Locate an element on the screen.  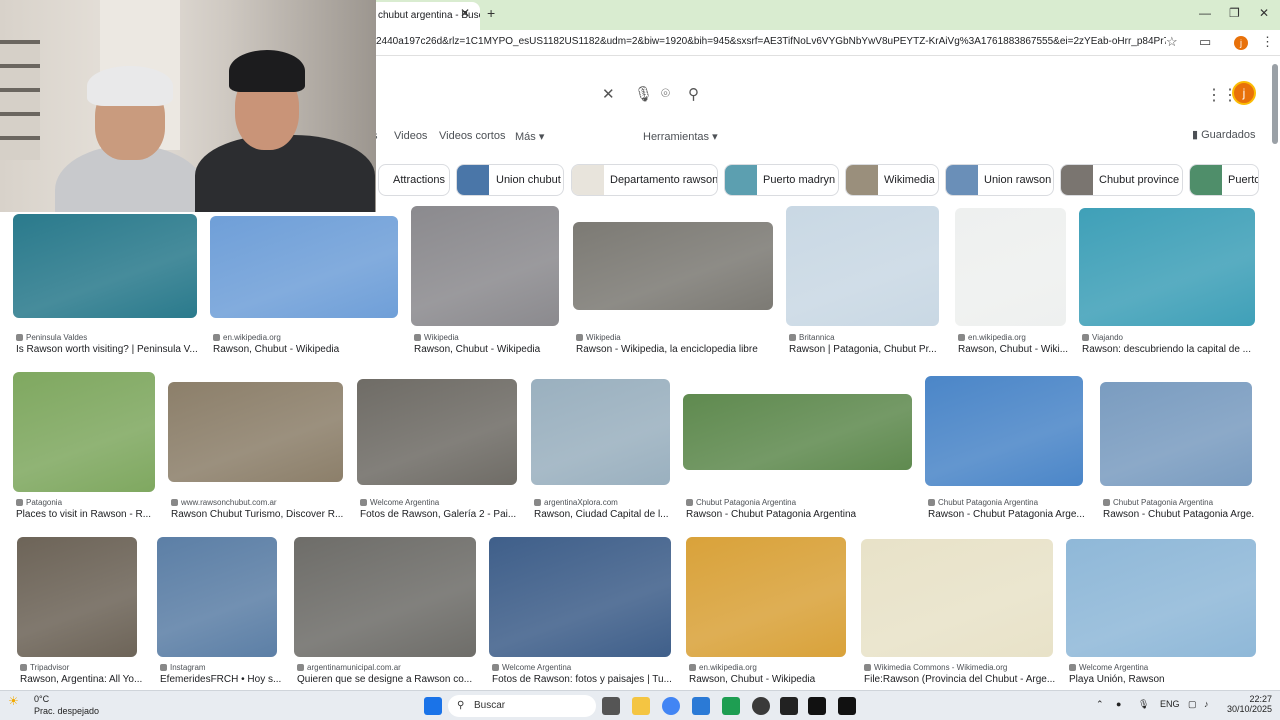
close-tab-icon: ✕ is located at coordinates (465, 13).